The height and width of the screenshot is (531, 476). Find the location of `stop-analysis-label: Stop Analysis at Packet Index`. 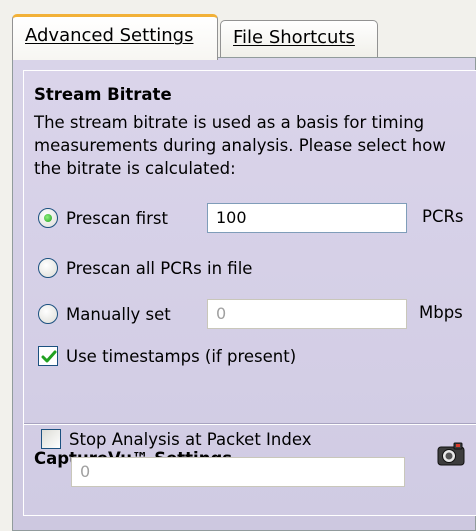

stop-analysis-label: Stop Analysis at Packet Index is located at coordinates (190, 439).